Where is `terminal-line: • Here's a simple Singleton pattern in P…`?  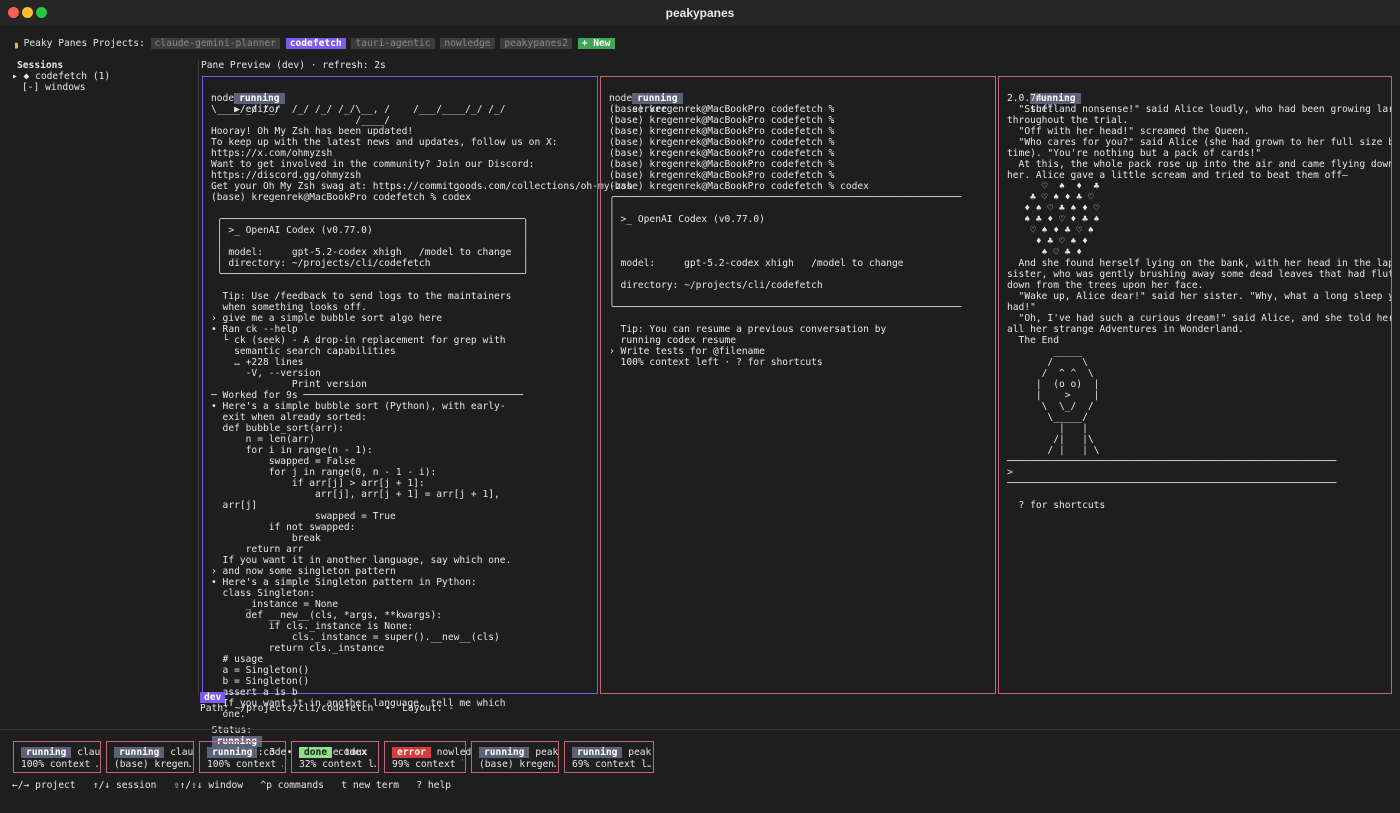 terminal-line: • Here's a simple Singleton pattern in P… is located at coordinates (344, 582).